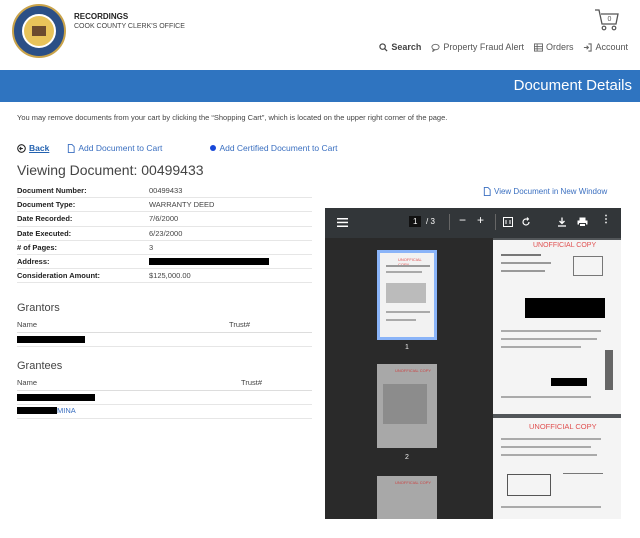  What do you see at coordinates (164, 276) in the screenshot?
I see `detail-row: Consideration Amount: $125,000.00` at bounding box center [164, 276].